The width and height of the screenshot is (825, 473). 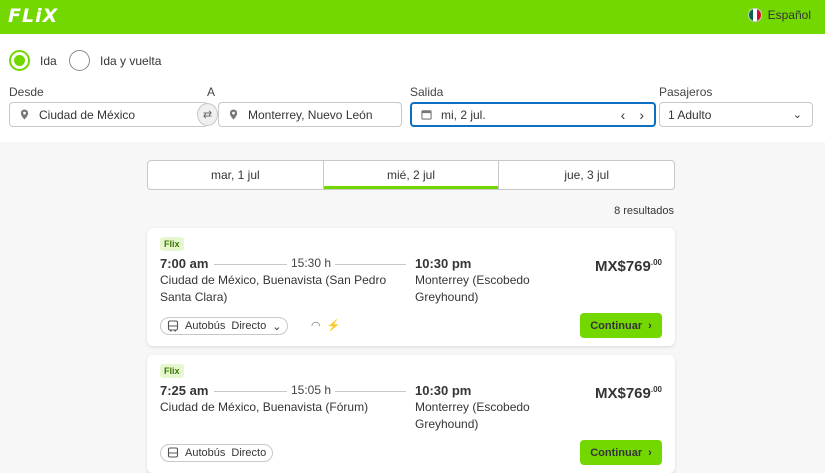 What do you see at coordinates (754, 15) in the screenshot?
I see `mexico-flag-icon` at bounding box center [754, 15].